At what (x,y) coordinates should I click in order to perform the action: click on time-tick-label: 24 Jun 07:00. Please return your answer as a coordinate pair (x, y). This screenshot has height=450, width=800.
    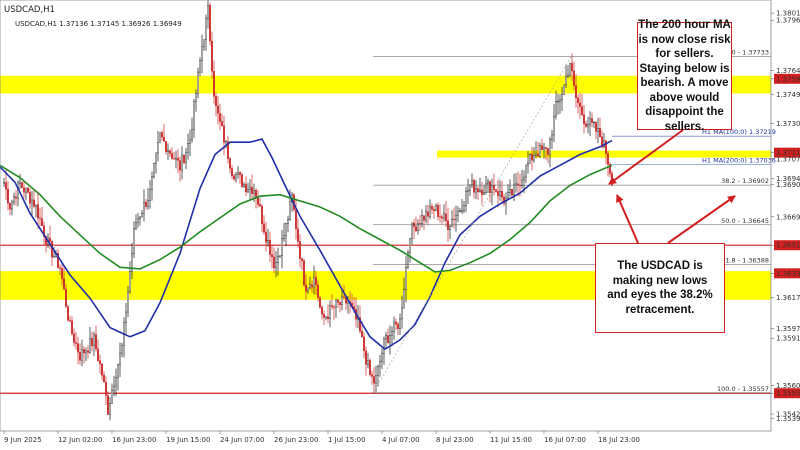
    Looking at the image, I should click on (242, 440).